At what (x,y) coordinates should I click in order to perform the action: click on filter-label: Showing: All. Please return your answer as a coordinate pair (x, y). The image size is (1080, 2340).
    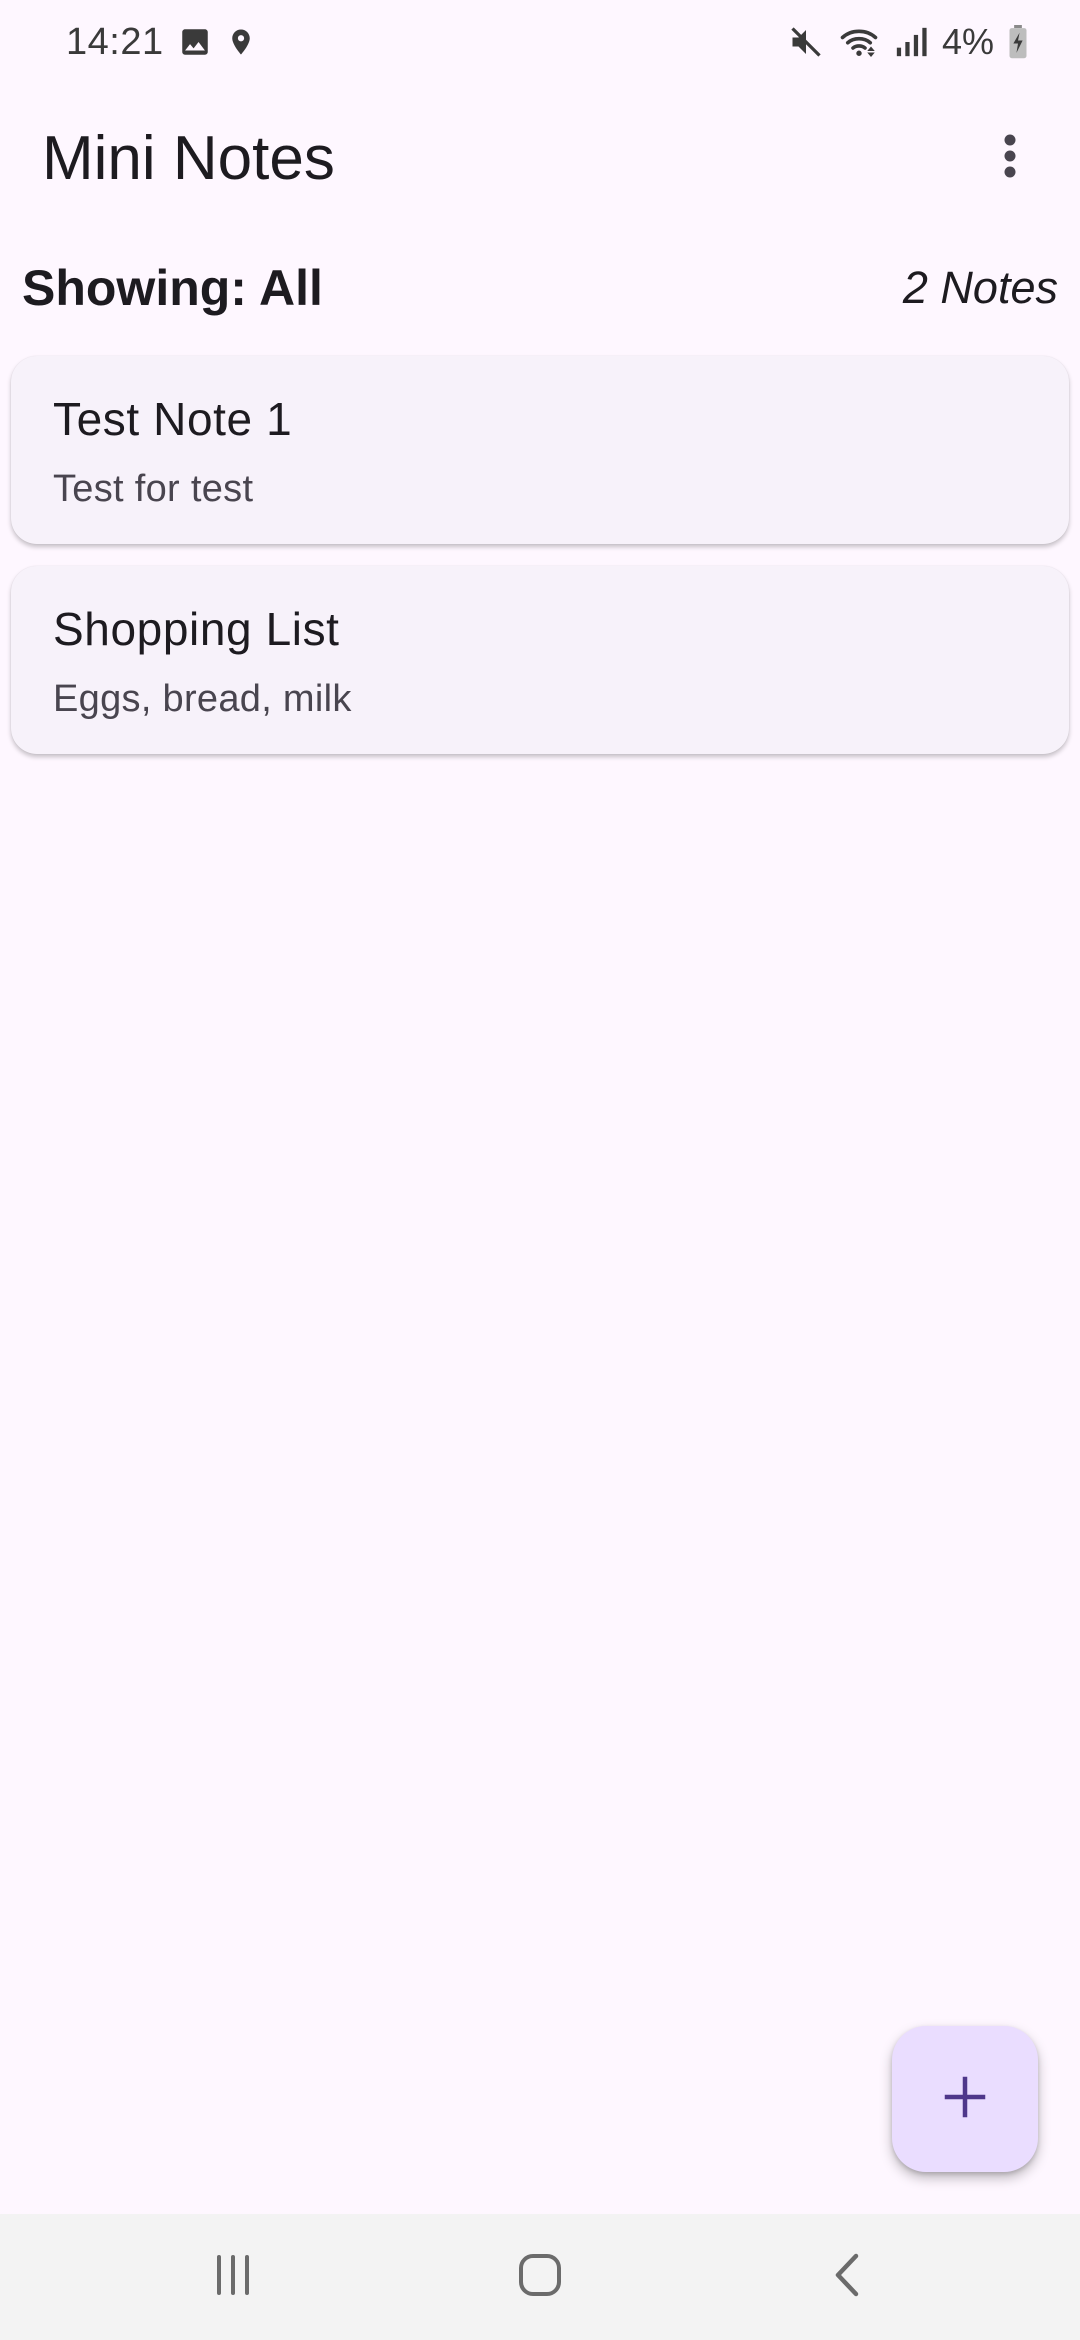
    Looking at the image, I should click on (172, 288).